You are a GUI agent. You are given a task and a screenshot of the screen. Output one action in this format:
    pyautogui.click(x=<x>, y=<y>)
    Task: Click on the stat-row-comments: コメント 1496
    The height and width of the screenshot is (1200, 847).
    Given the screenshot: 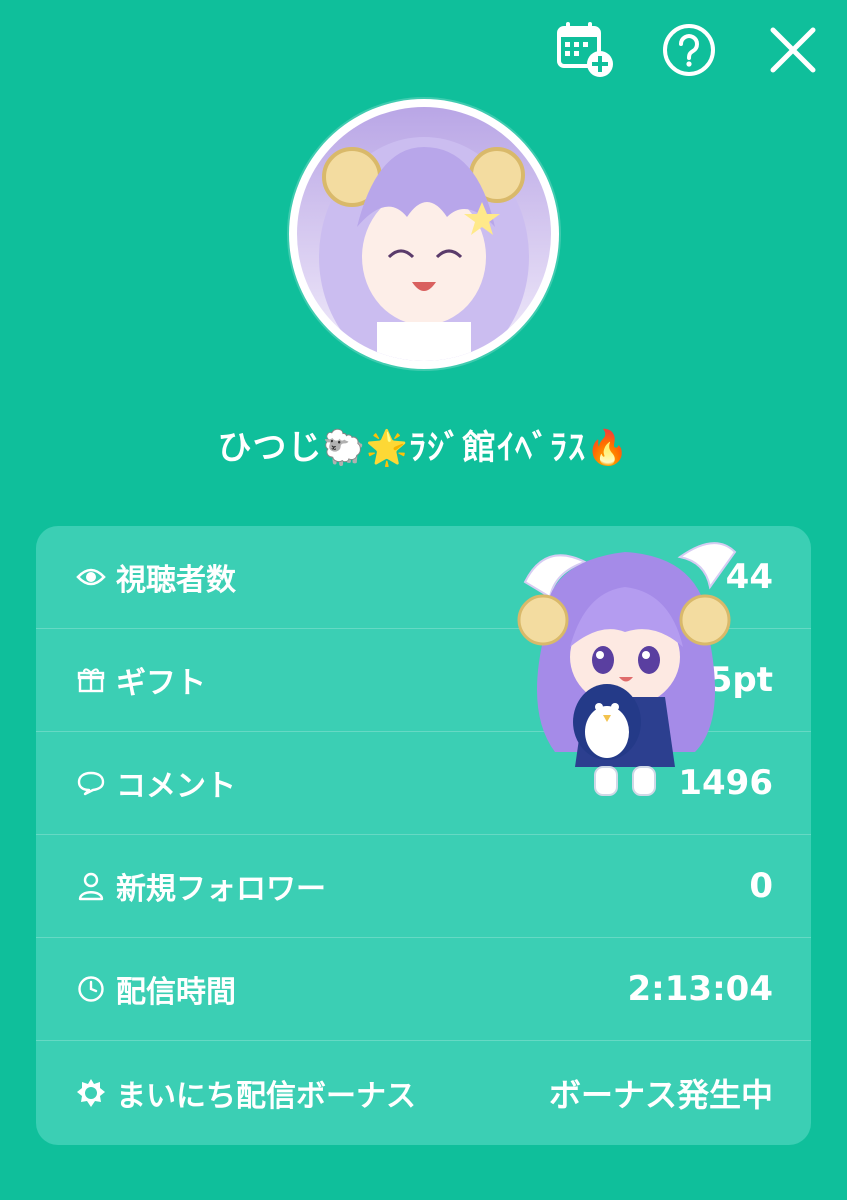 What is the action you would take?
    pyautogui.click(x=423, y=783)
    